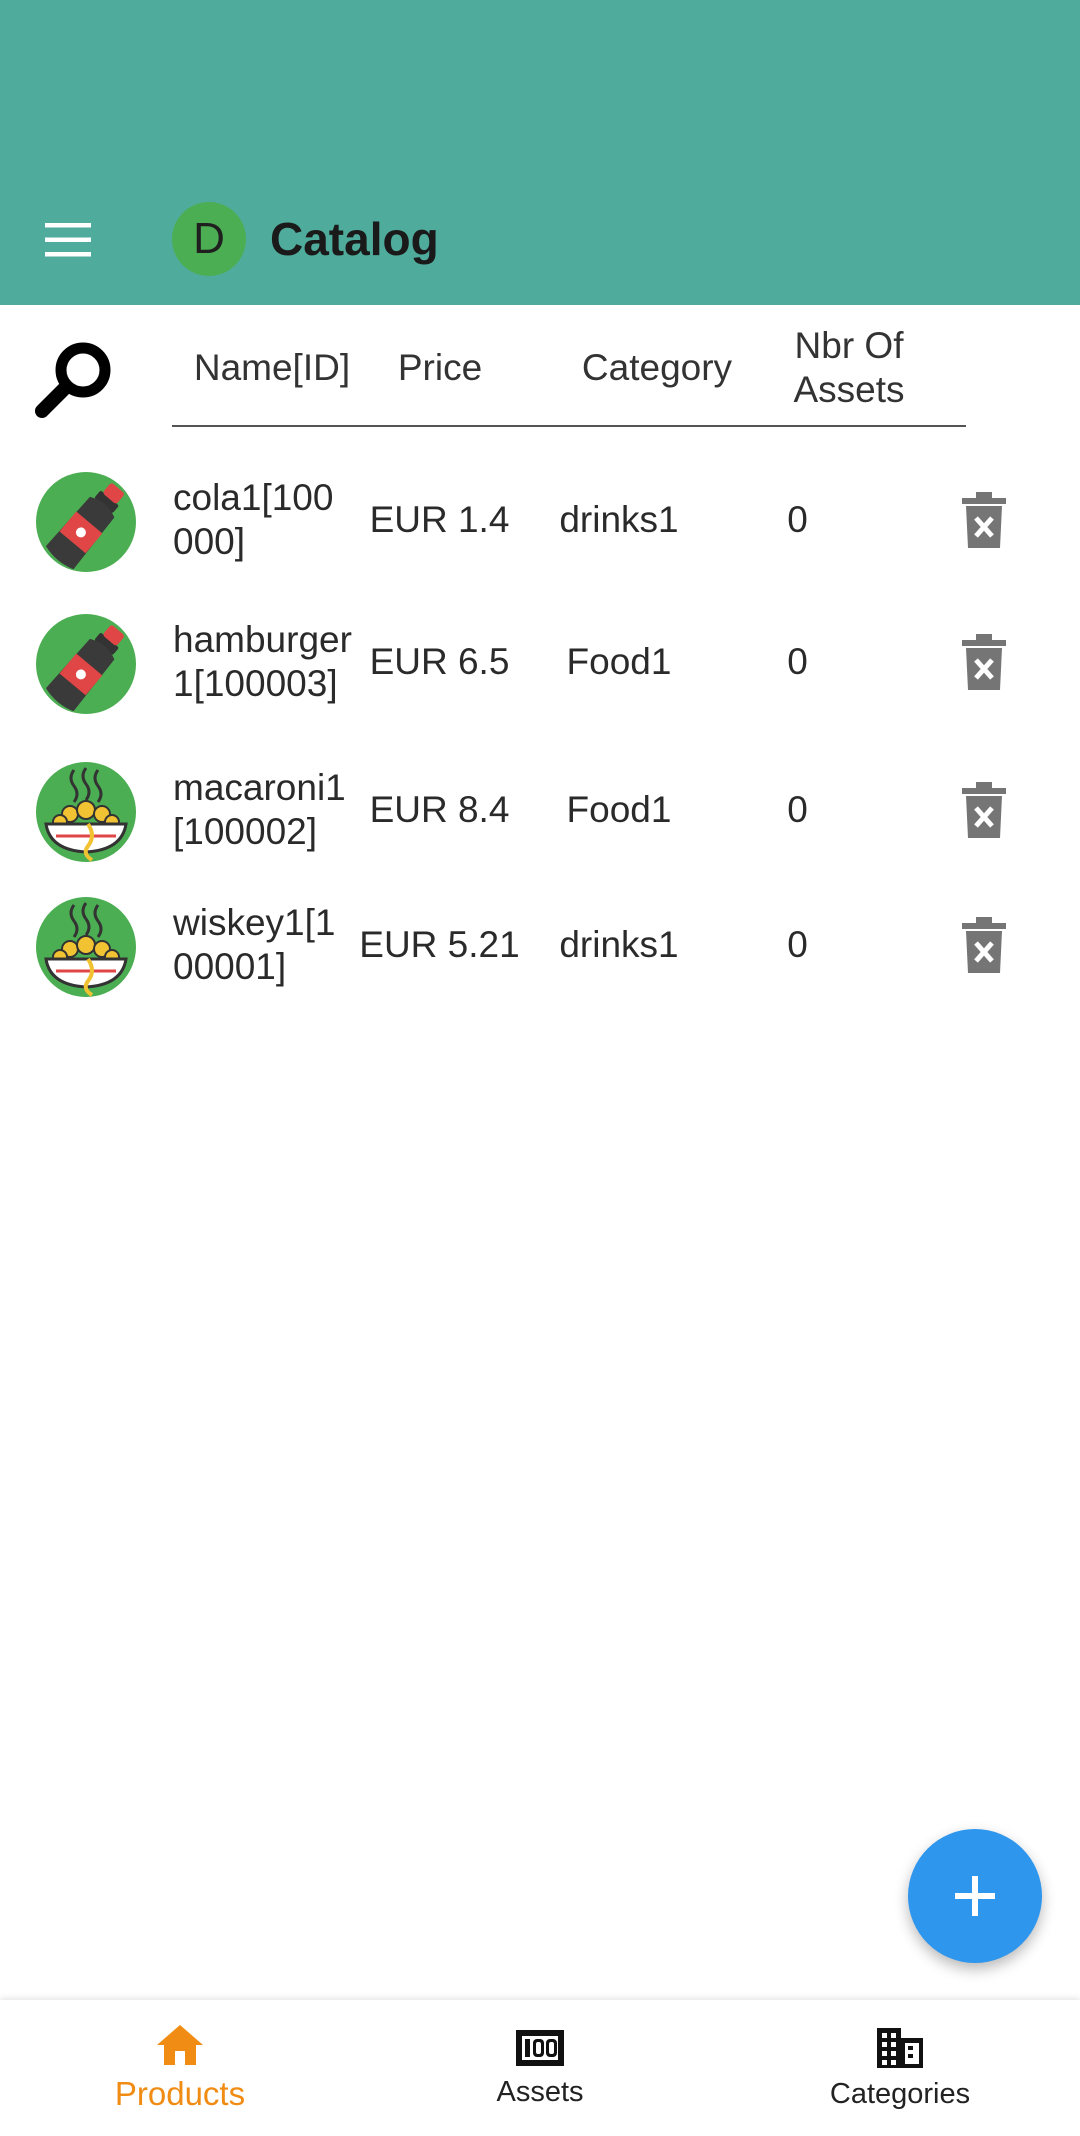 The height and width of the screenshot is (2136, 1080). Describe the element at coordinates (900, 2047) in the screenshot. I see `building-icon` at that location.